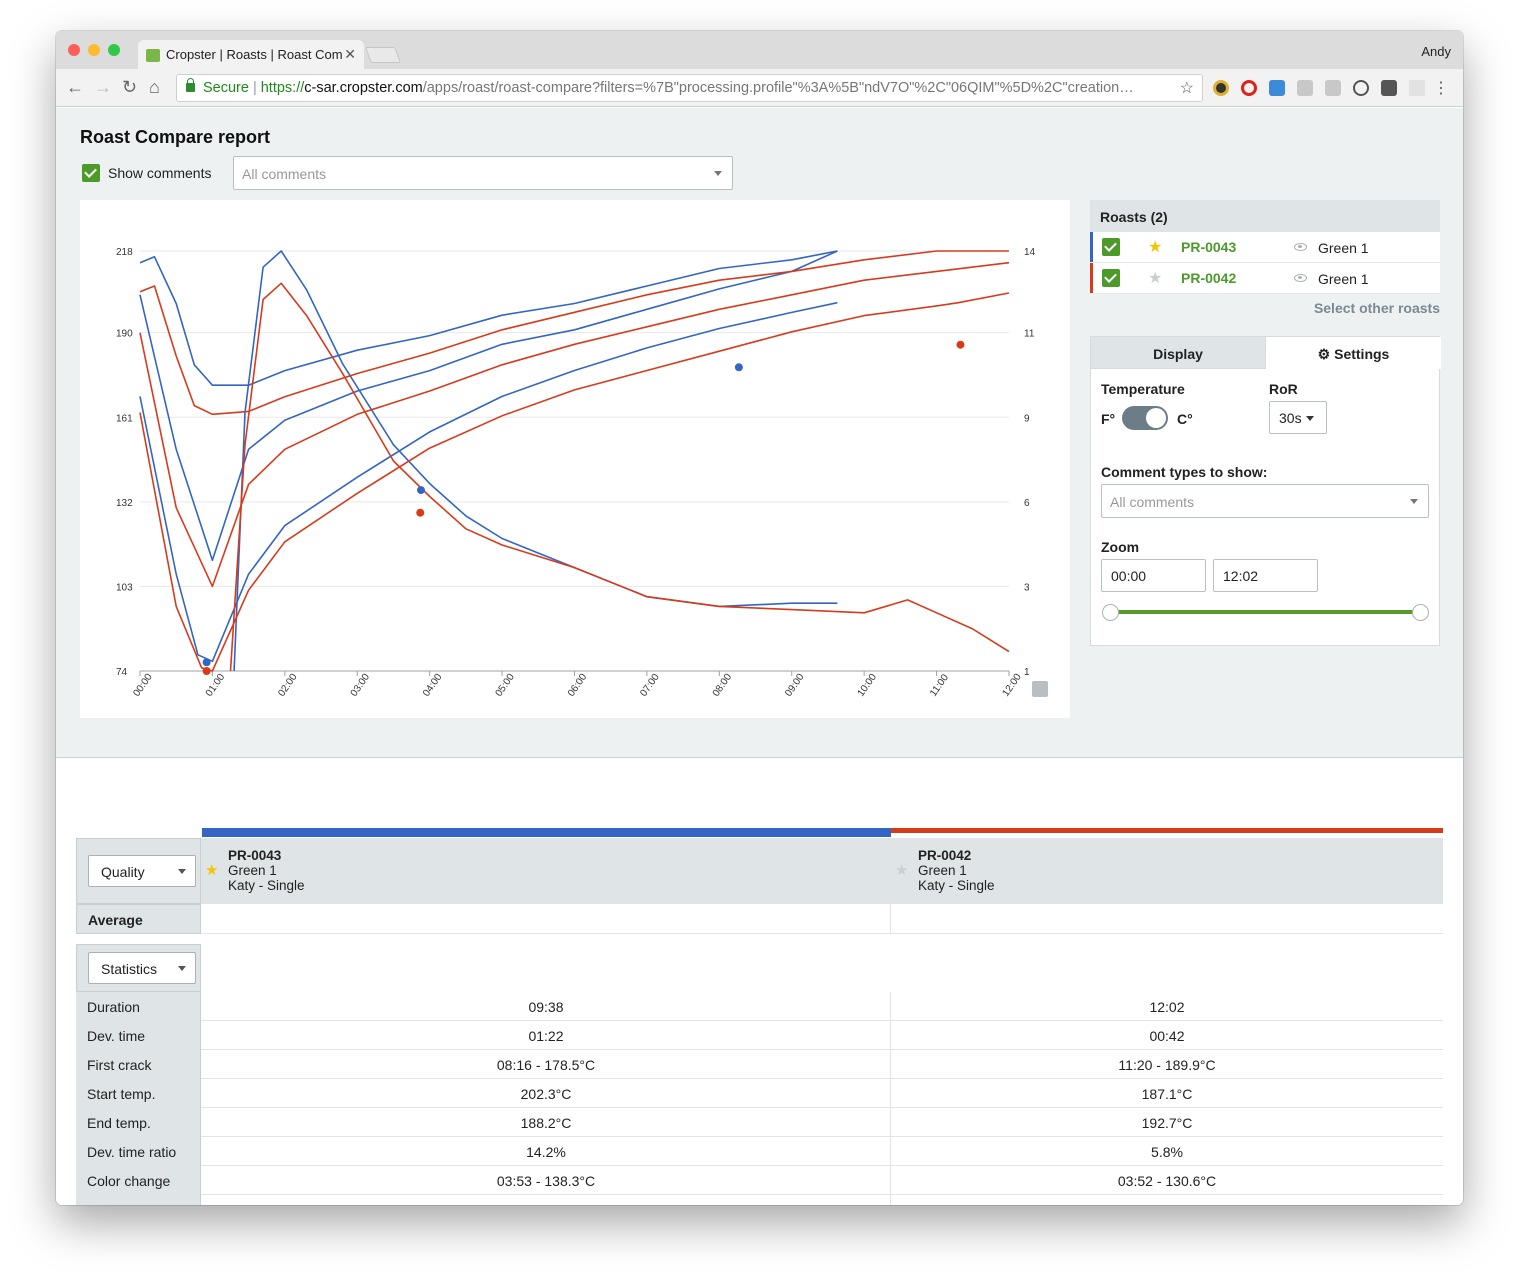 The width and height of the screenshot is (1519, 1285). Describe the element at coordinates (1298, 417) in the screenshot. I see `ror-select: 30s` at that location.